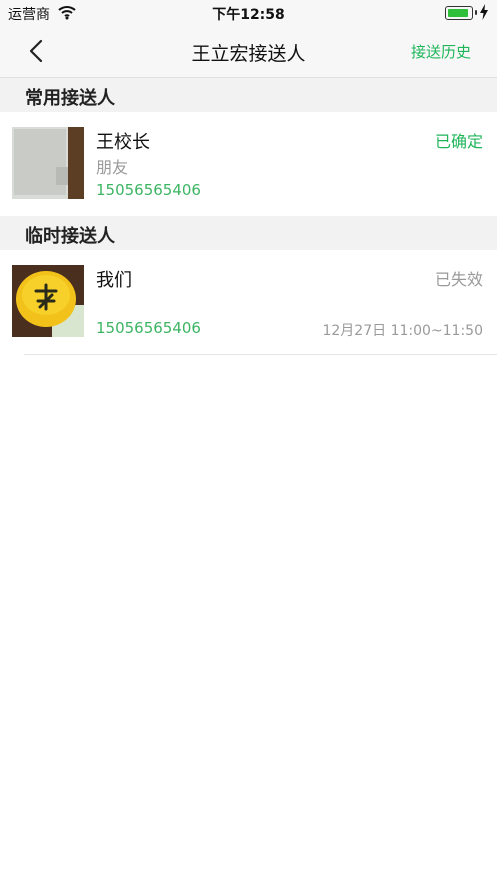  What do you see at coordinates (112, 167) in the screenshot?
I see `contact-relation: 朋友` at bounding box center [112, 167].